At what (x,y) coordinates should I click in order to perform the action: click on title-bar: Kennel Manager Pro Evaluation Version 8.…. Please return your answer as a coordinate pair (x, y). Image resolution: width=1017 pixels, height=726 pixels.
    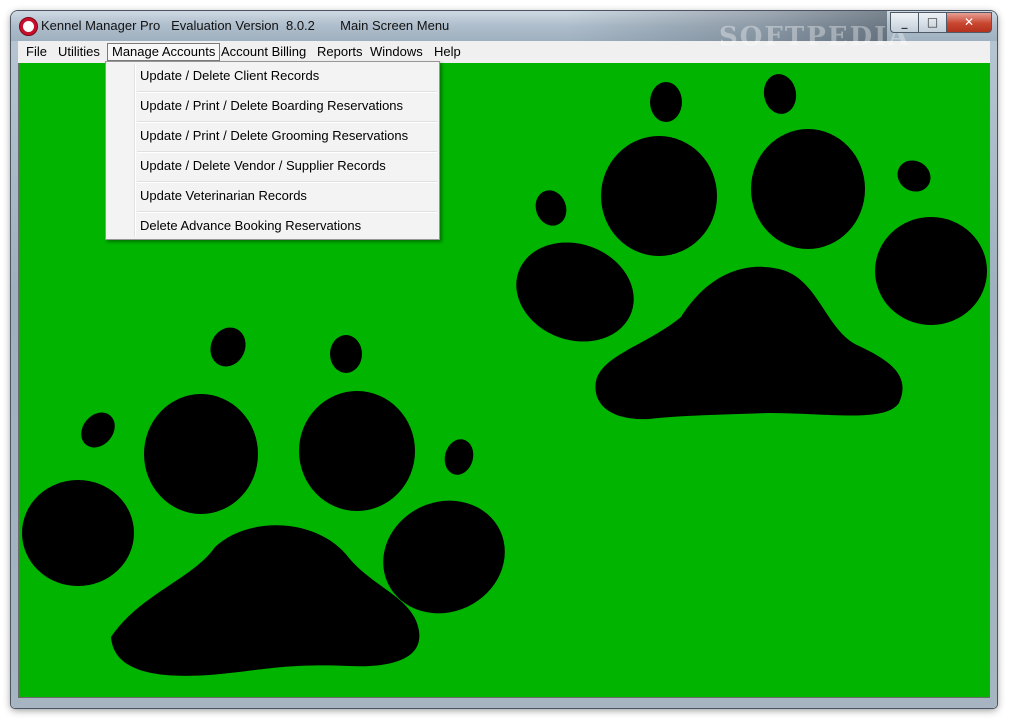
    Looking at the image, I should click on (504, 31).